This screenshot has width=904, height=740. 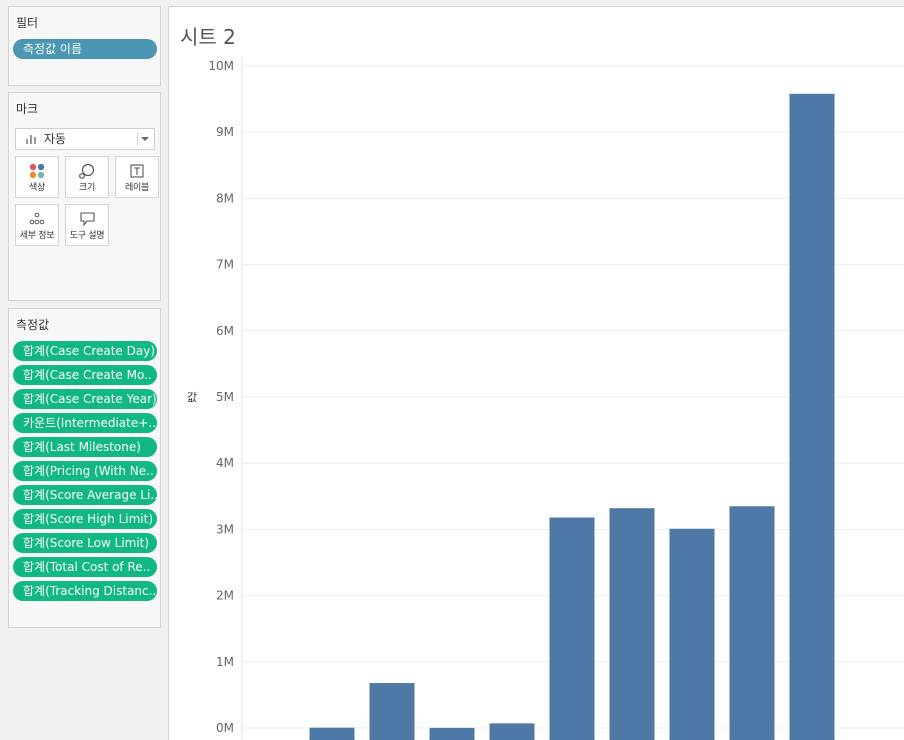 I want to click on mark-type-label: 자동, so click(x=55, y=139).